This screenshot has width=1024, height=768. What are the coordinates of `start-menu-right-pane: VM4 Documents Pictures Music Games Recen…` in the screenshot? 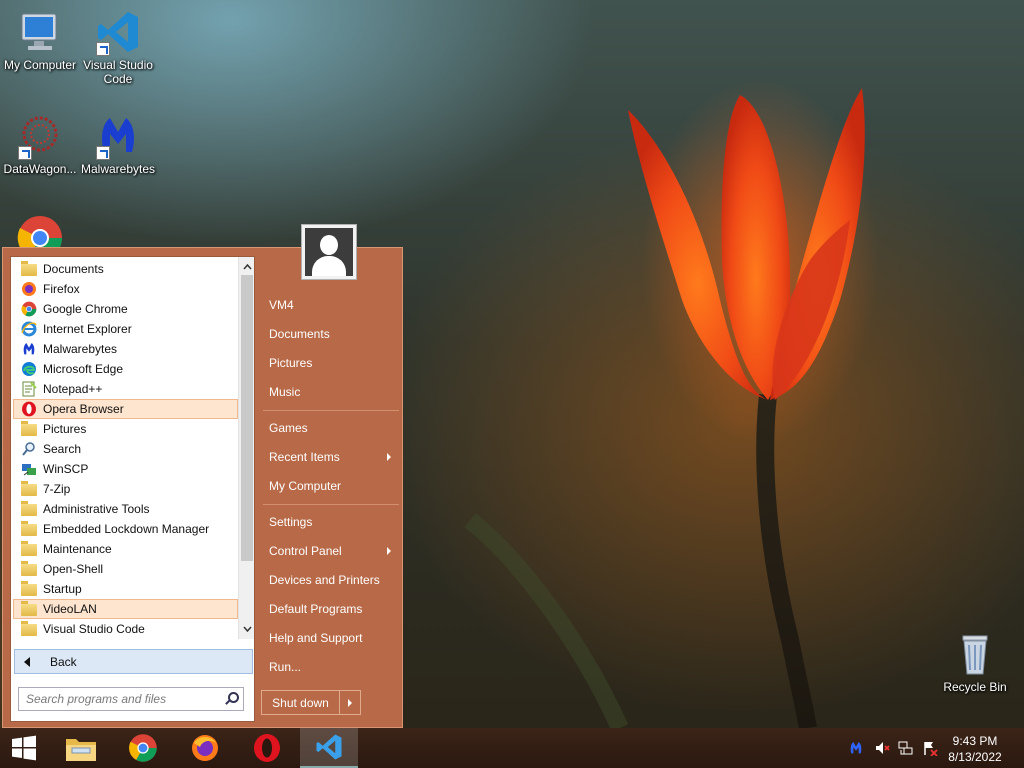 It's located at (331, 476).